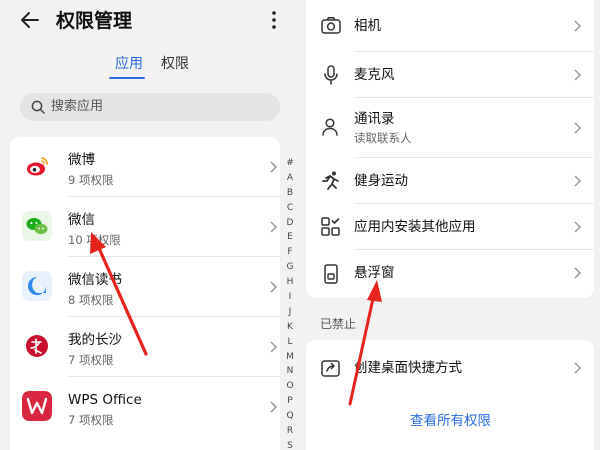 This screenshot has width=600, height=450. I want to click on permission-label: 创建桌面快捷方式, so click(408, 368).